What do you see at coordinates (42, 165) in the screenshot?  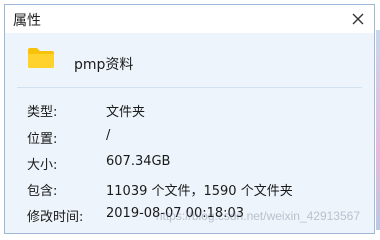 I see `prop-label-size: 大小:` at bounding box center [42, 165].